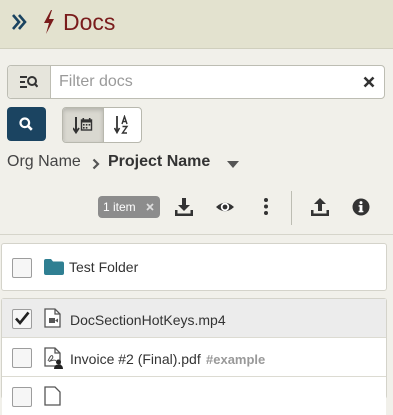  What do you see at coordinates (235, 359) in the screenshot?
I see `file-tag: #example` at bounding box center [235, 359].